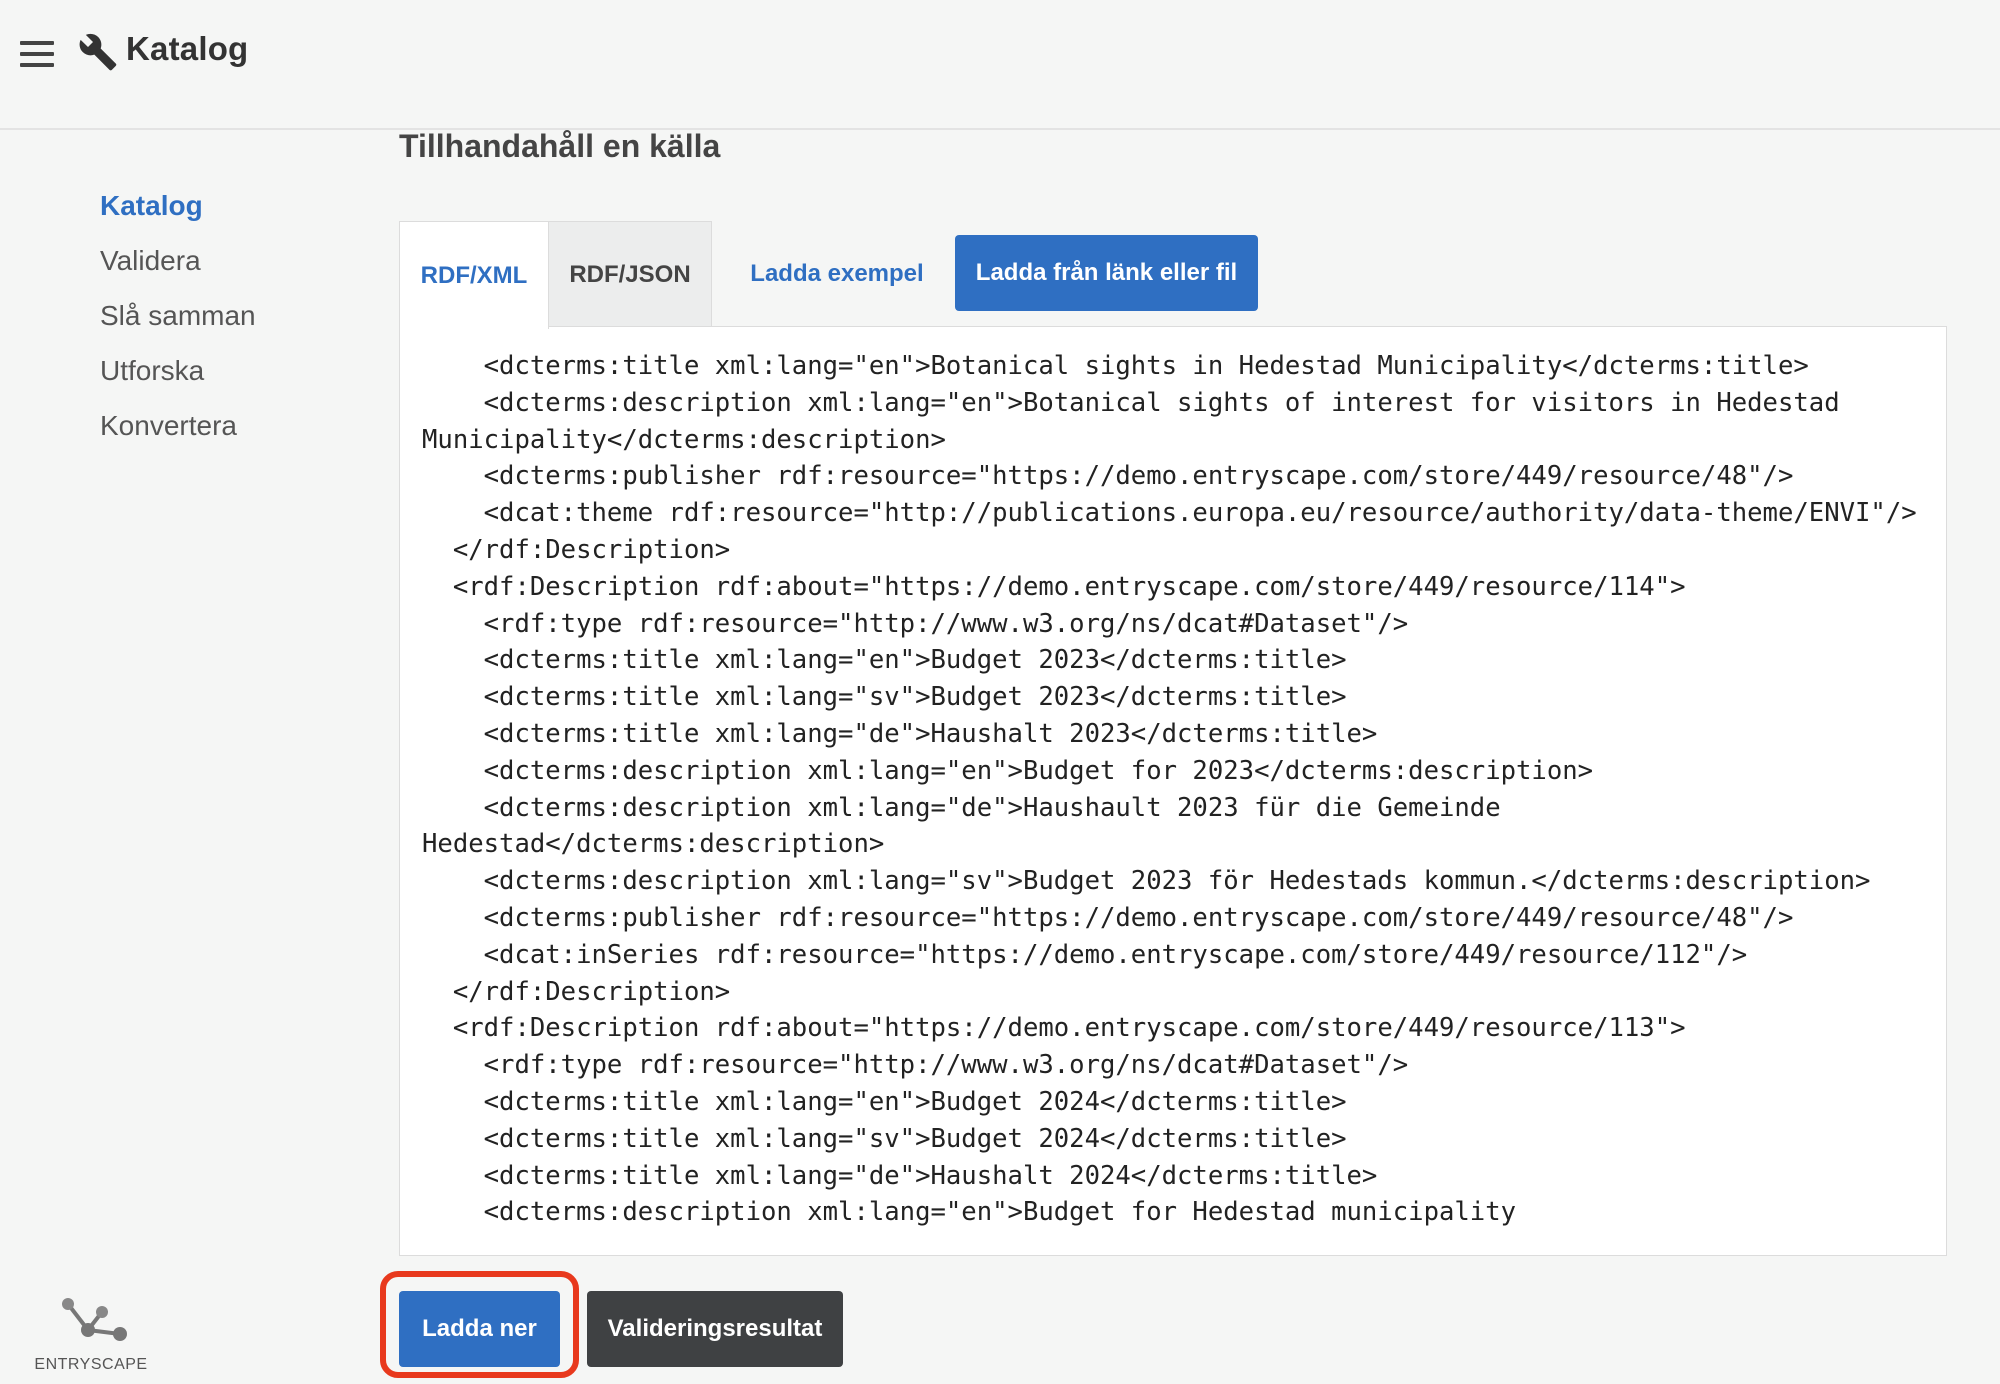 This screenshot has height=1384, width=2000. Describe the element at coordinates (230, 378) in the screenshot. I see `sidebar-item-utforska: Utforska` at that location.